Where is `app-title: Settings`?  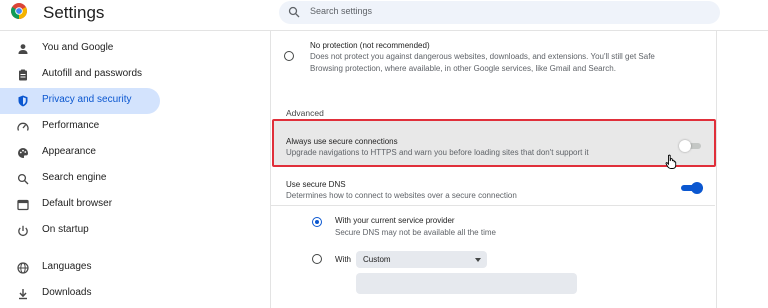 app-title: Settings is located at coordinates (74, 12).